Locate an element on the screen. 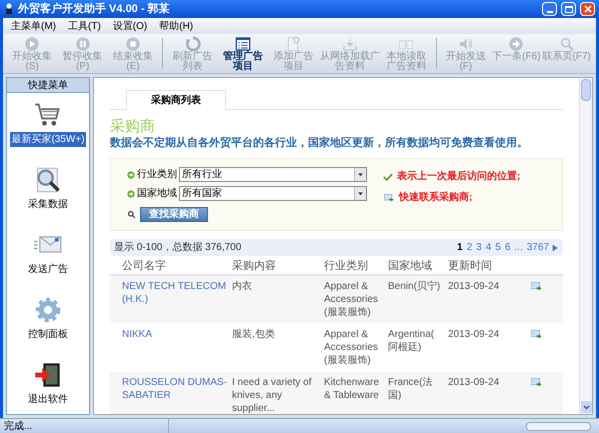 The height and width of the screenshot is (433, 599). close-icon is located at coordinates (588, 9).